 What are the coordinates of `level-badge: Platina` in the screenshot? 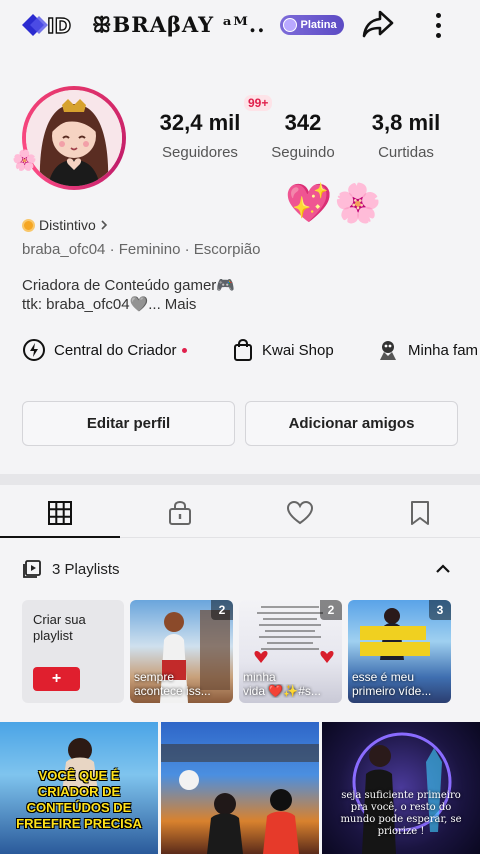 It's located at (311, 25).